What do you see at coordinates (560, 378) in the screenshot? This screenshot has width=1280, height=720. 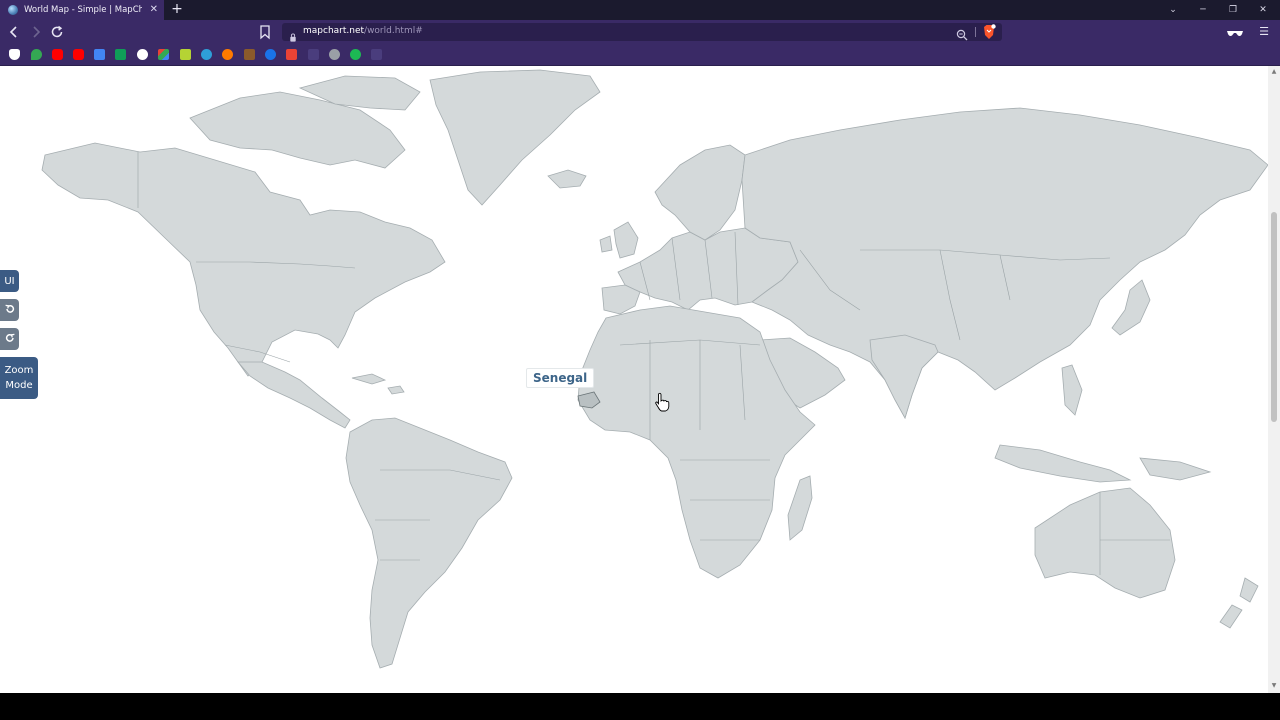 I see `country-tooltip: Senegal` at bounding box center [560, 378].